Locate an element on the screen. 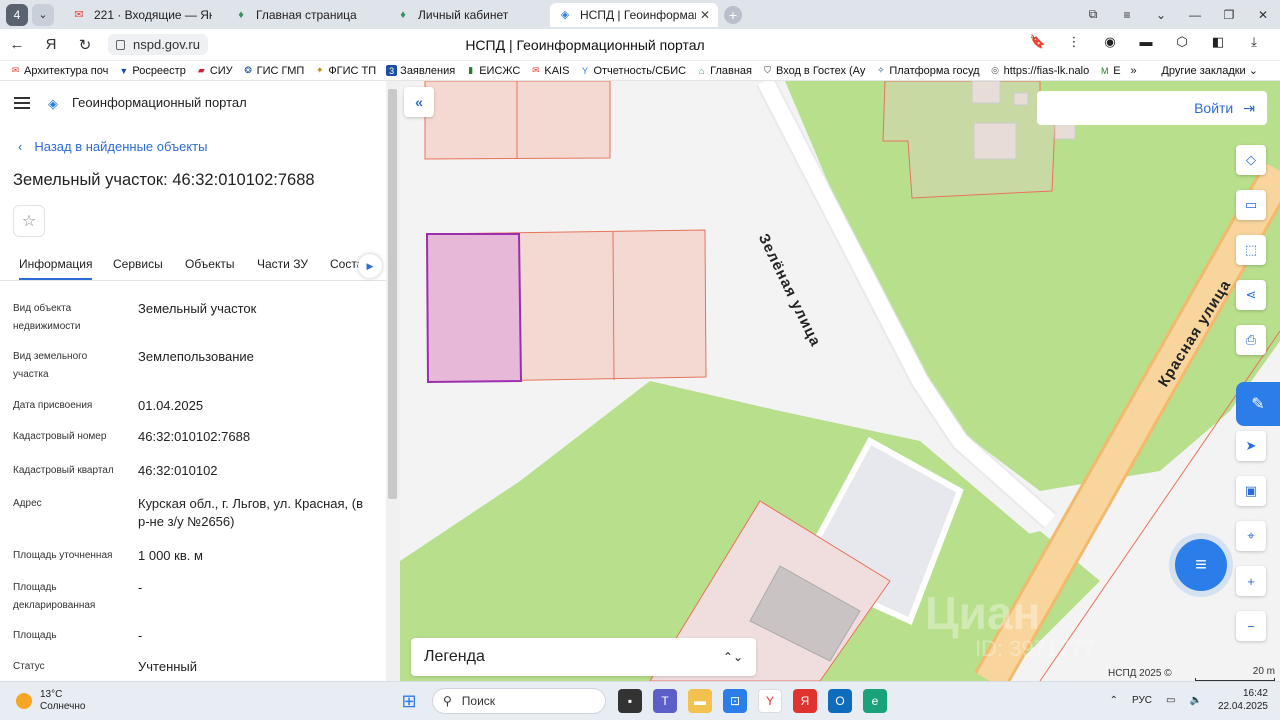 This screenshot has width=1280, height=720. close-tab-icon: ✕ is located at coordinates (705, 15).